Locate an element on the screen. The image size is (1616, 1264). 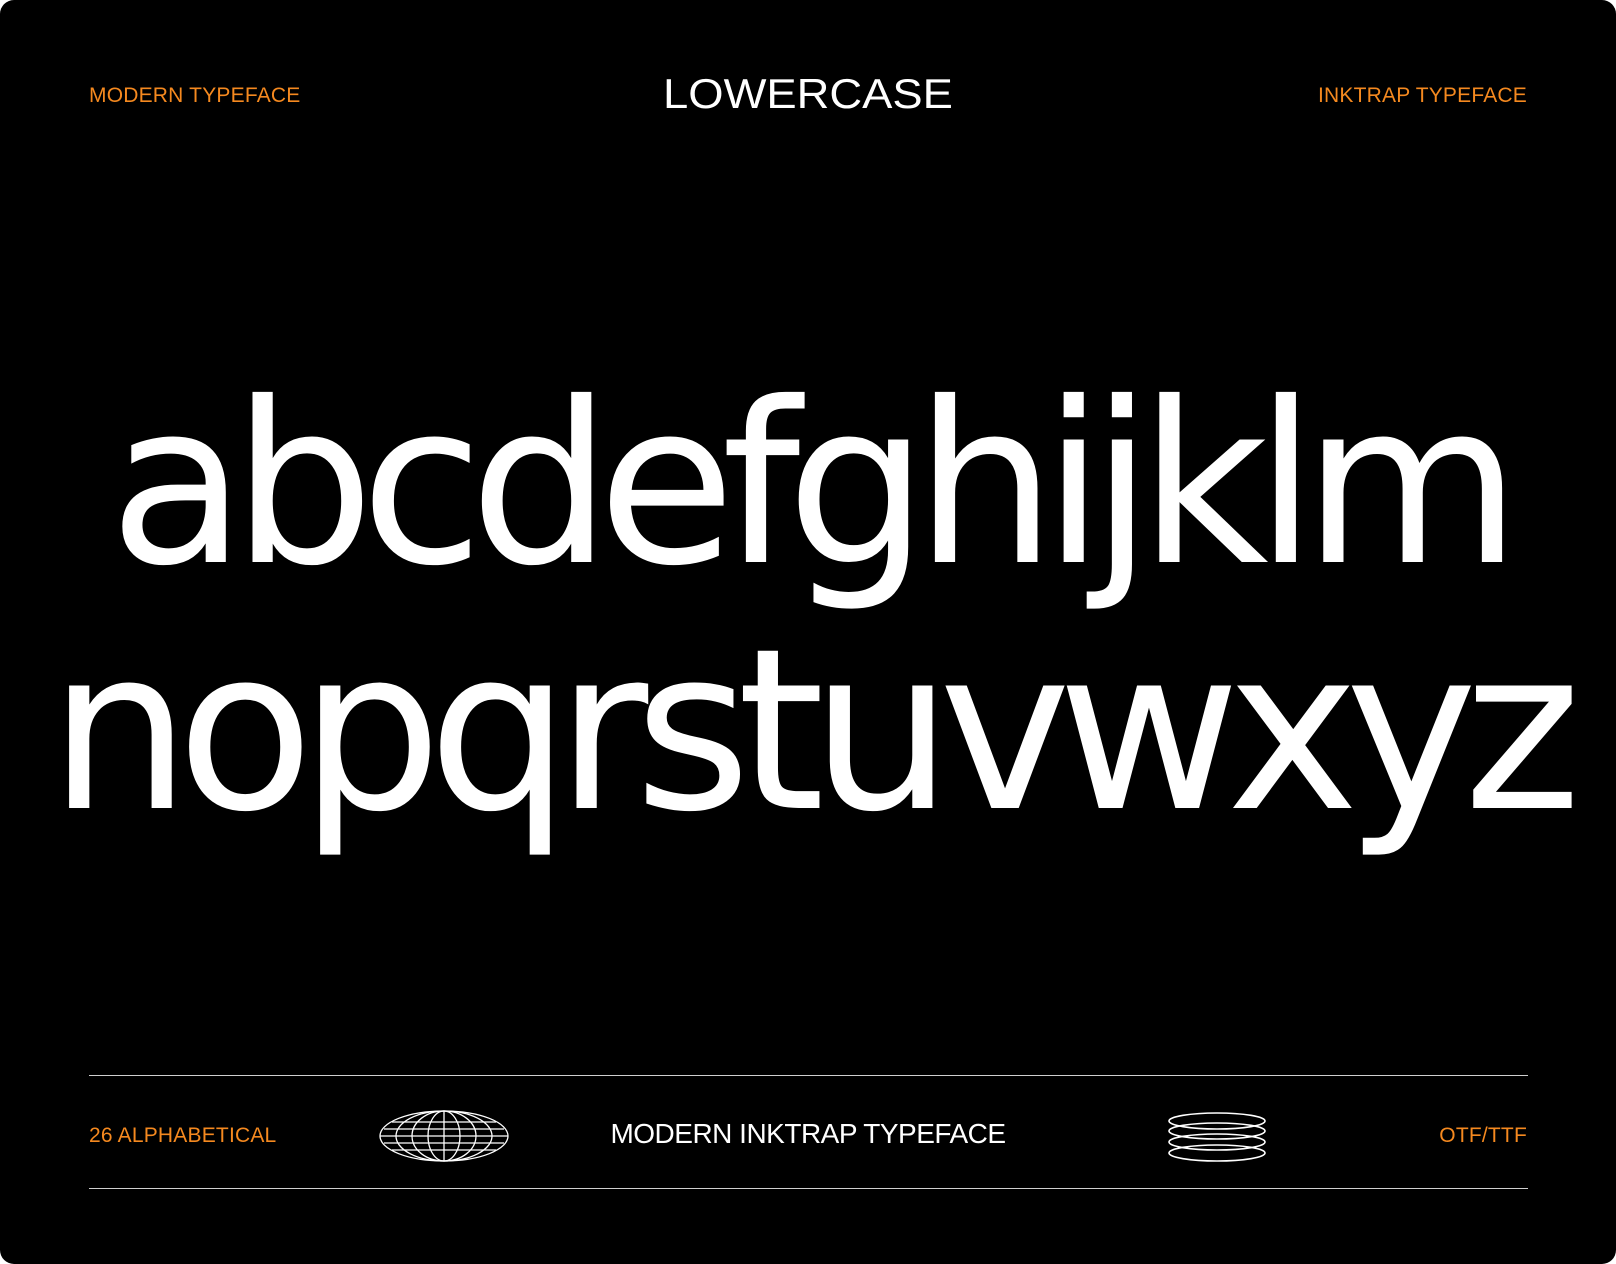
footer-center-label: MODERN INKTRAP TYPEFACE is located at coordinates (808, 1133).